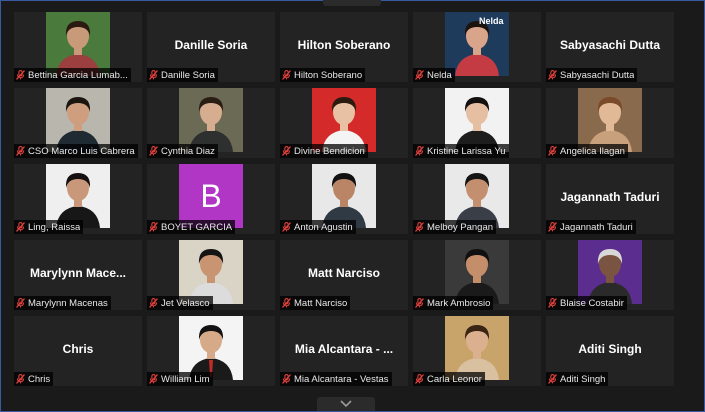 The height and width of the screenshot is (412, 705). I want to click on participant-name-text: Angelica Ilagan, so click(592, 151).